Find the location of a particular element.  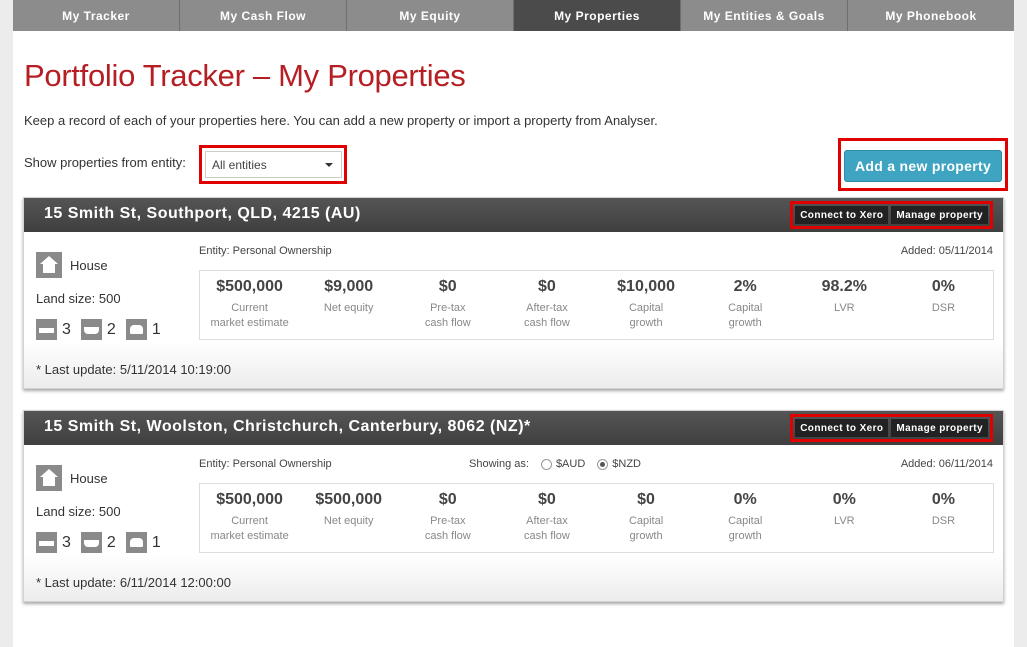

tab-my-tracker: My Tracker is located at coordinates (96, 15).